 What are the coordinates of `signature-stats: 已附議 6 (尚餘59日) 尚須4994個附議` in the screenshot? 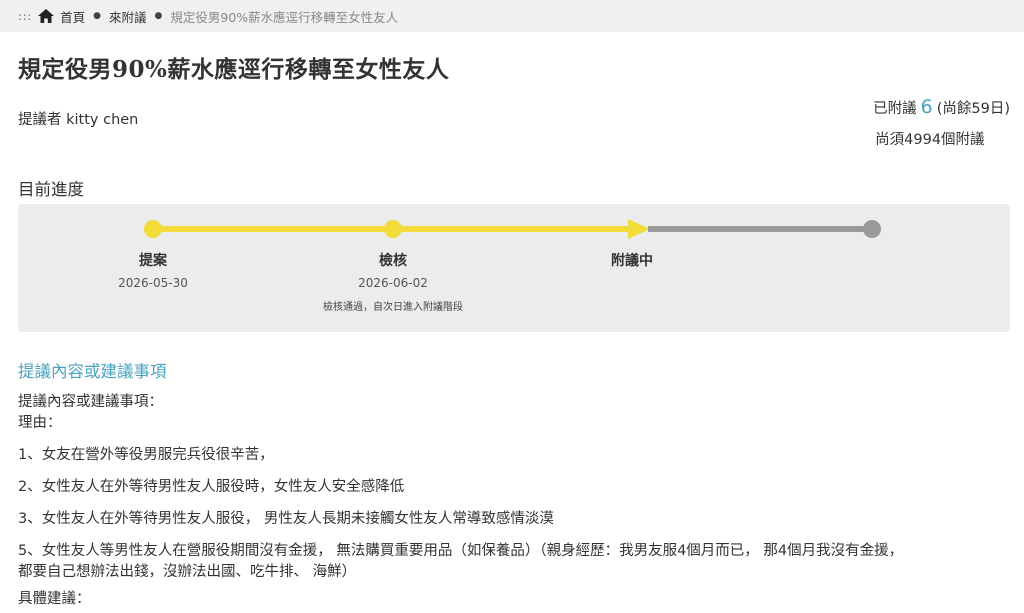 It's located at (941, 122).